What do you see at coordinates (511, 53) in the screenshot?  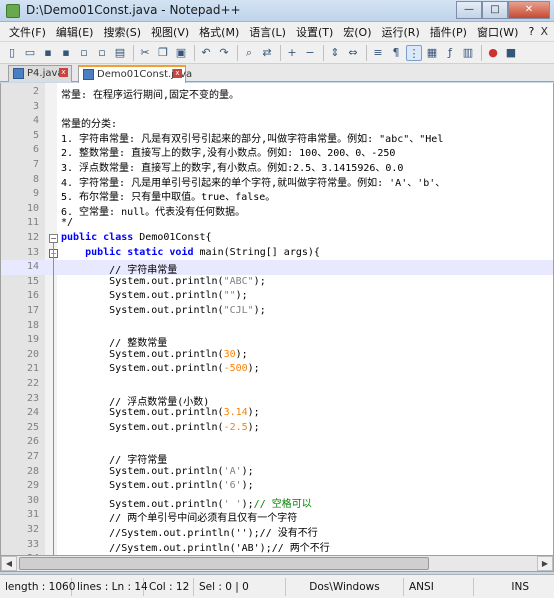 I see `stop-macro-icon: ■` at bounding box center [511, 53].